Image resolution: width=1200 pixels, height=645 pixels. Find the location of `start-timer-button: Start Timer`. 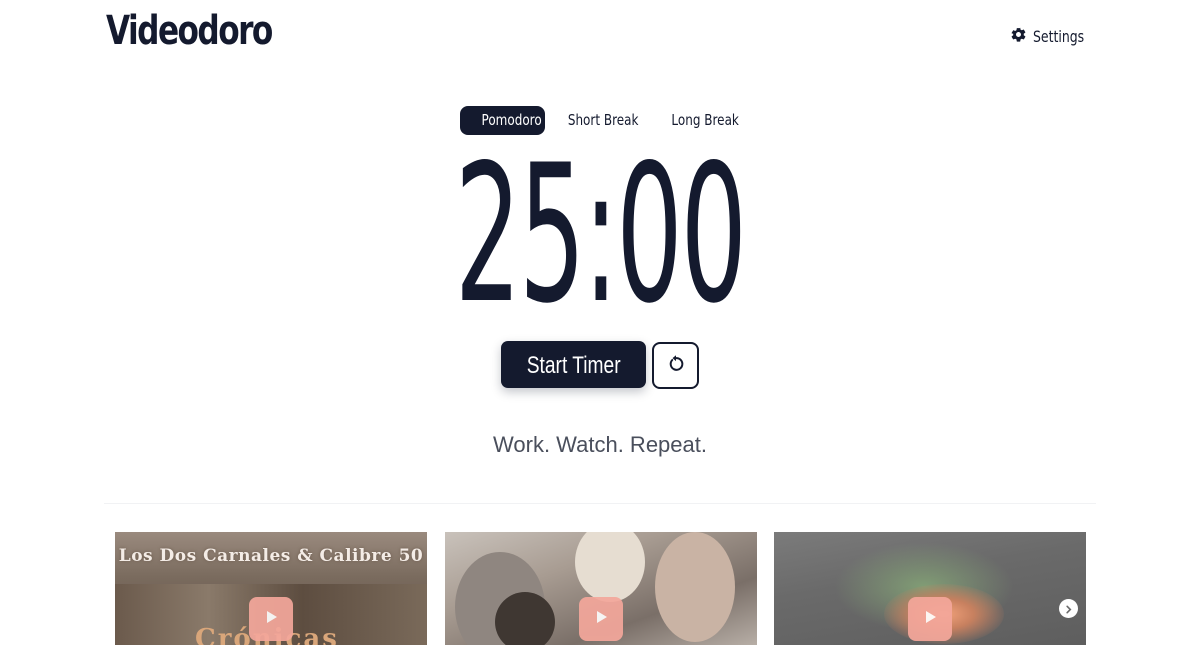

start-timer-button: Start Timer is located at coordinates (573, 364).